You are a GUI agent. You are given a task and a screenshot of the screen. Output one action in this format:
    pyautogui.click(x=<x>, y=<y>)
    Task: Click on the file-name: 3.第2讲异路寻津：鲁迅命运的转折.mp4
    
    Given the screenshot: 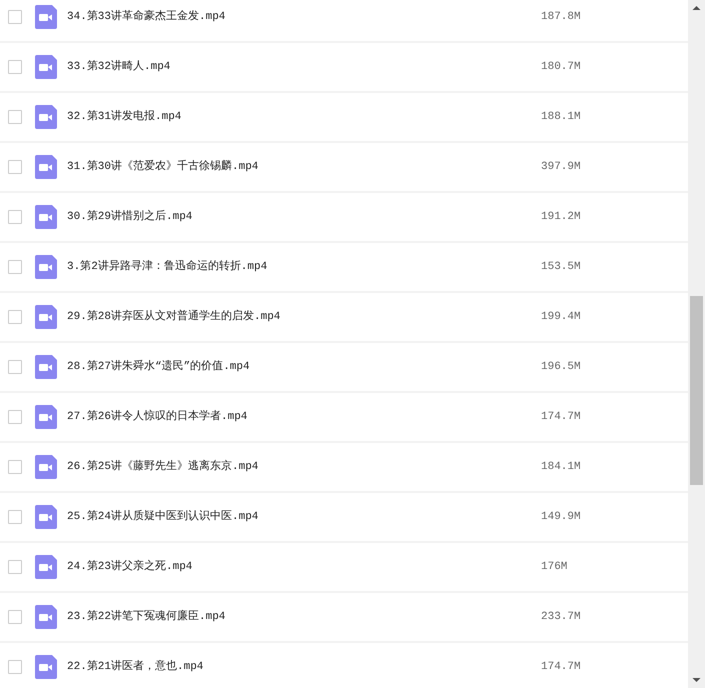 What is the action you would take?
    pyautogui.click(x=304, y=267)
    